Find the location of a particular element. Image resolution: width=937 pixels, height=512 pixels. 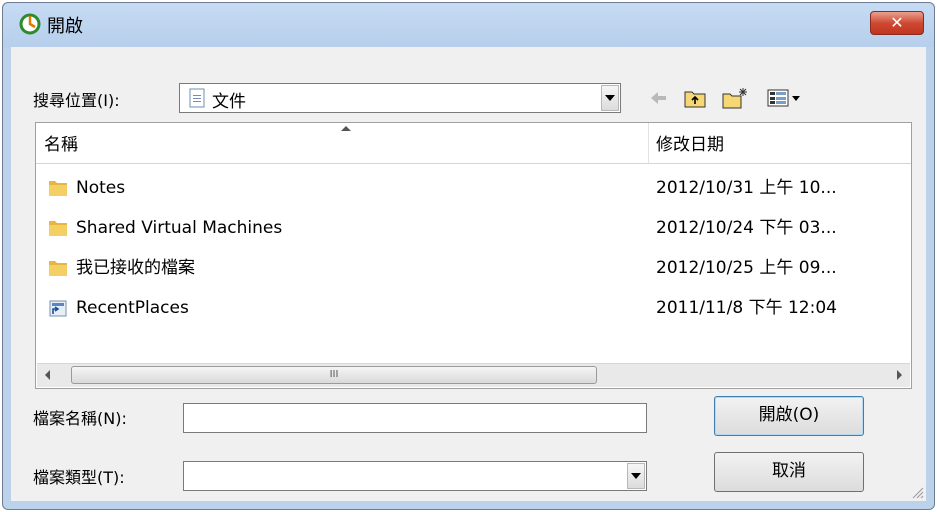

look-in-dropdown: 文件 is located at coordinates (400, 98).